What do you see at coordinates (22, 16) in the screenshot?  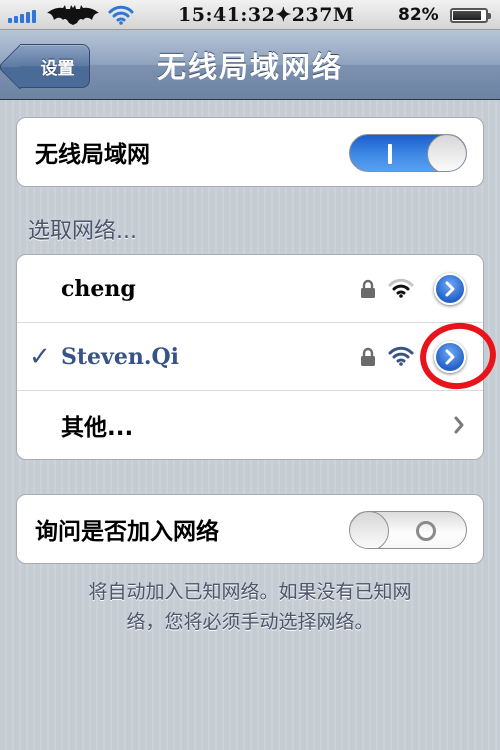 I see `signal-strength-icon` at bounding box center [22, 16].